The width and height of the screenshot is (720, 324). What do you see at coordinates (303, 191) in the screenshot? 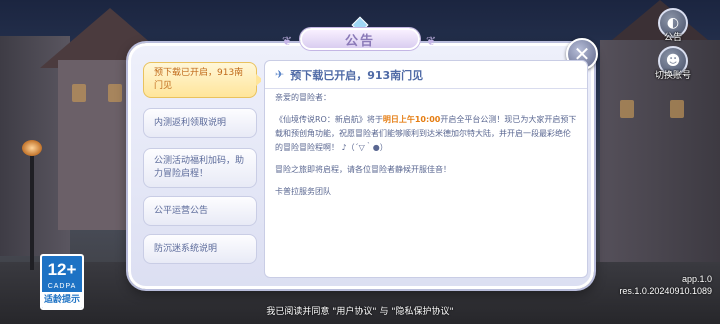
I see `signature: 卡普拉服务团队` at bounding box center [303, 191].